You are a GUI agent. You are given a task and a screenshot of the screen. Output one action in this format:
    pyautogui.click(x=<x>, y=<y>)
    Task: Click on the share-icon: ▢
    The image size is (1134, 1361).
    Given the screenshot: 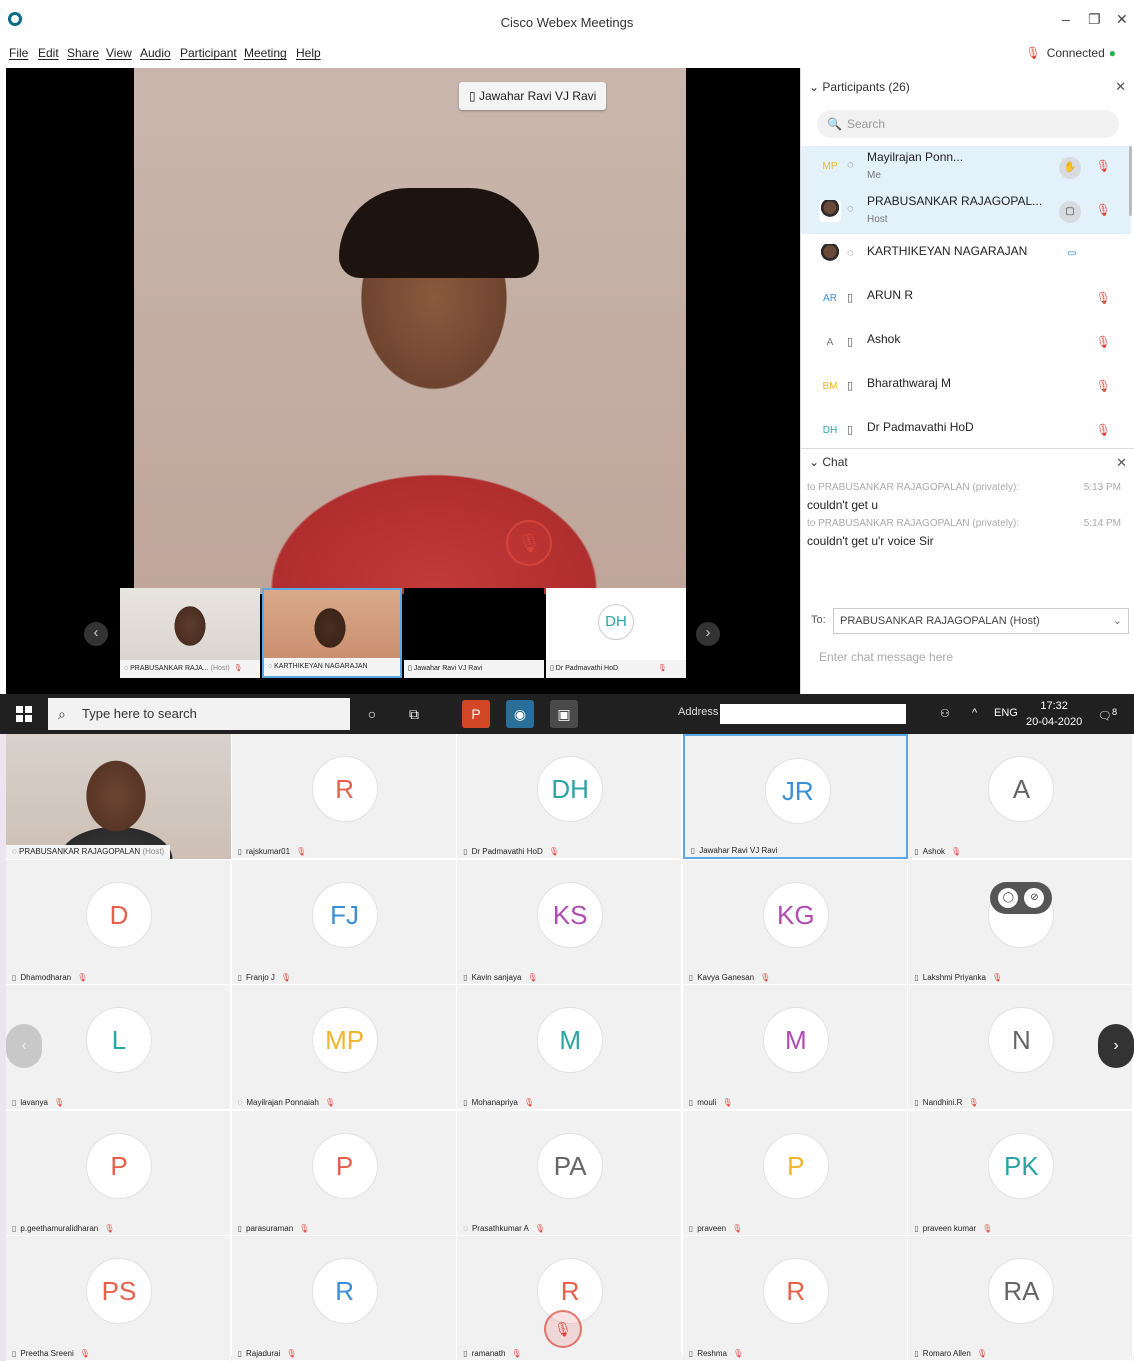 What is the action you would take?
    pyautogui.click(x=1070, y=212)
    